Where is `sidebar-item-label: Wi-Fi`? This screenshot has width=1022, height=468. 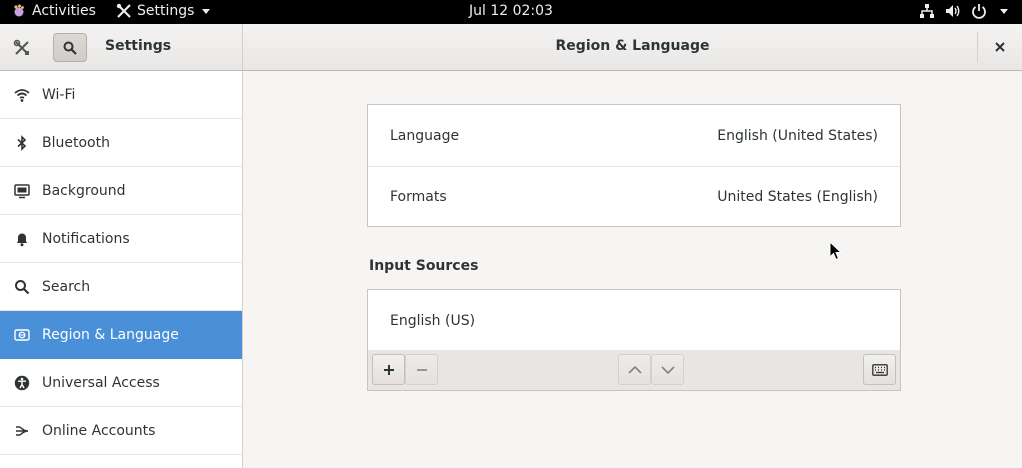
sidebar-item-label: Wi-Fi is located at coordinates (59, 94).